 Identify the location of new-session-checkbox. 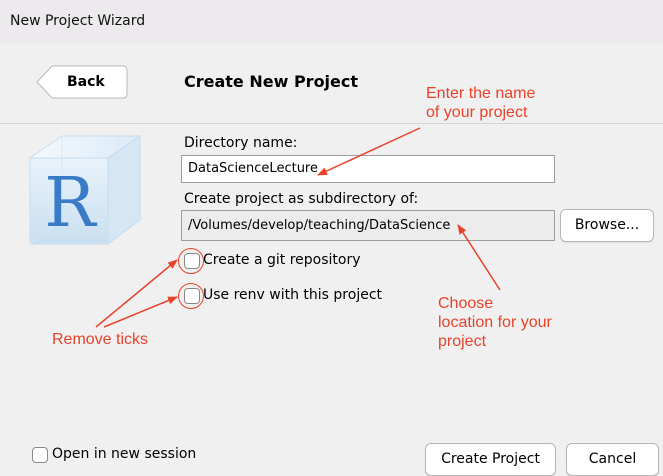
(40, 455).